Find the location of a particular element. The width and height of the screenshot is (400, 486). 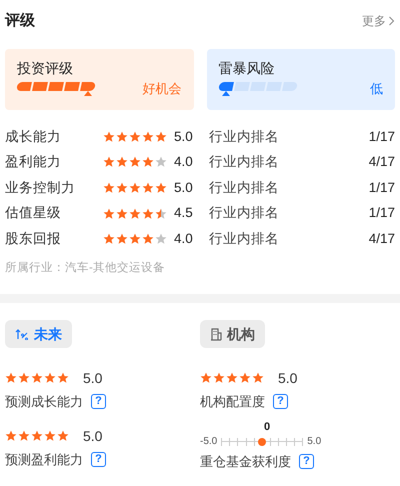

scale-min: -5.0 is located at coordinates (209, 442).